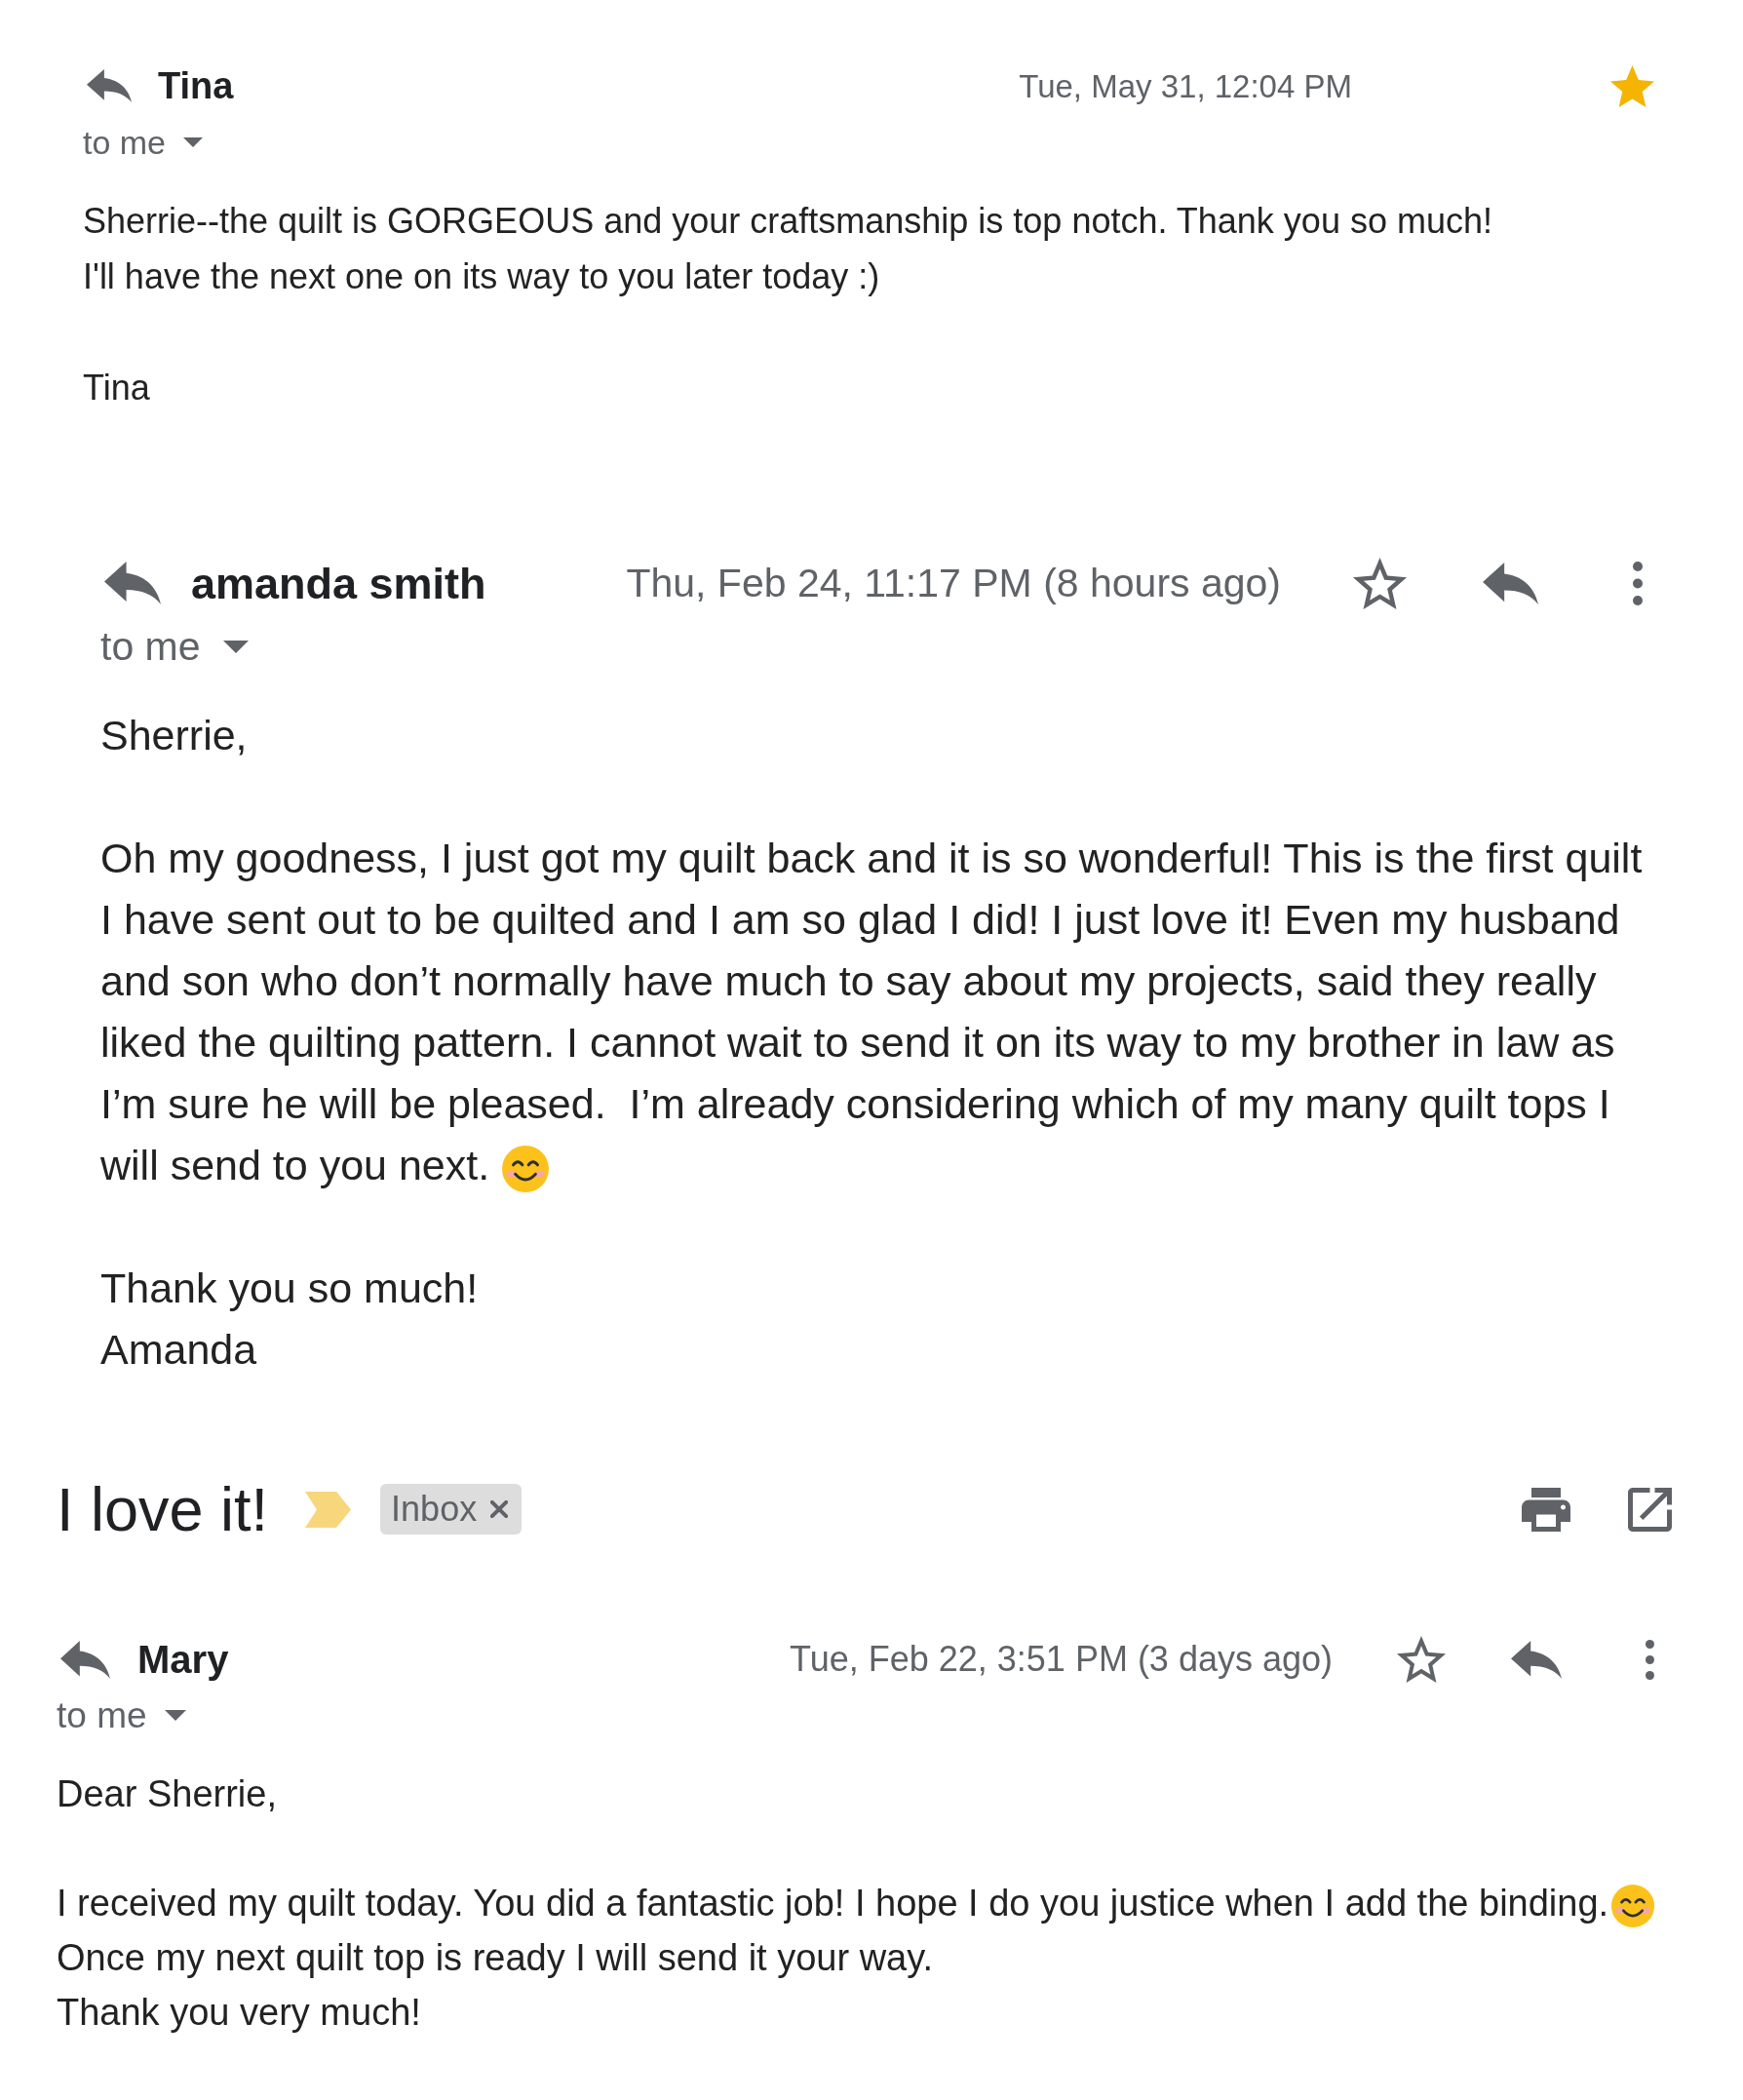  Describe the element at coordinates (953, 583) in the screenshot. I see `message-date: Thu, Feb 24, 11:17 PM (8 hours ago)` at that location.